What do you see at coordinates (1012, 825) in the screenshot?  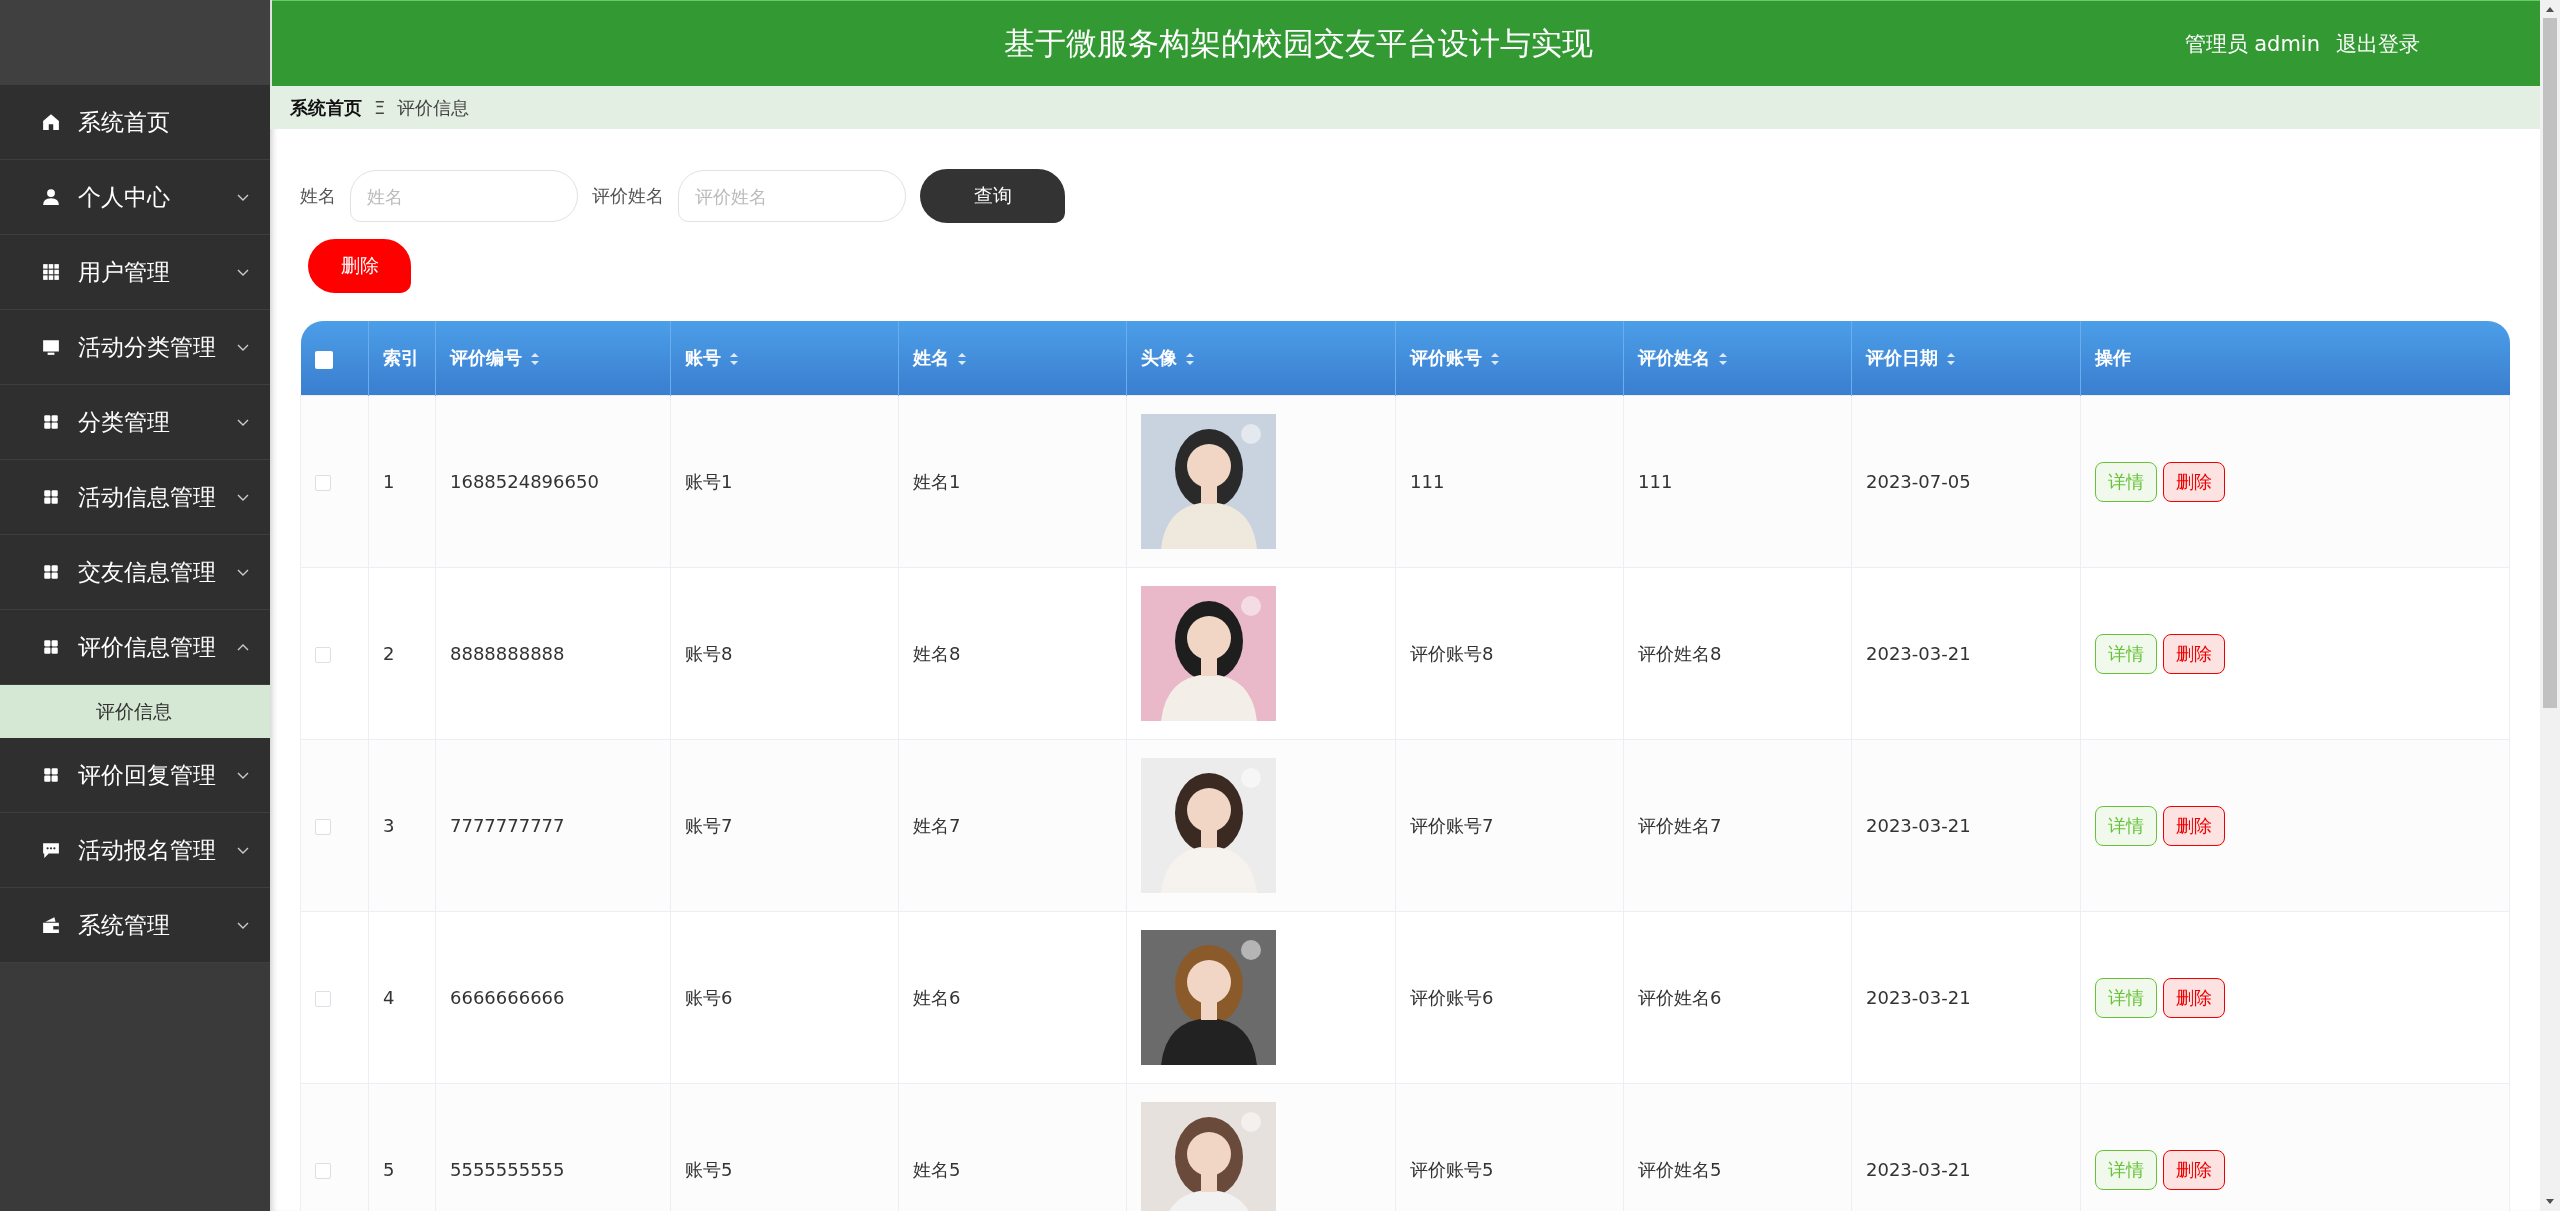 I see `table-cell: 姓名7` at bounding box center [1012, 825].